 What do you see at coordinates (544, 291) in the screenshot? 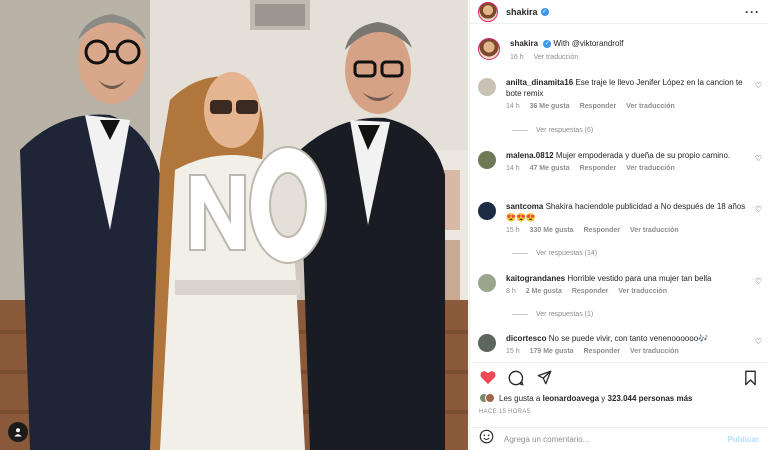
I see `comment-likes: 2 Me gusta` at bounding box center [544, 291].